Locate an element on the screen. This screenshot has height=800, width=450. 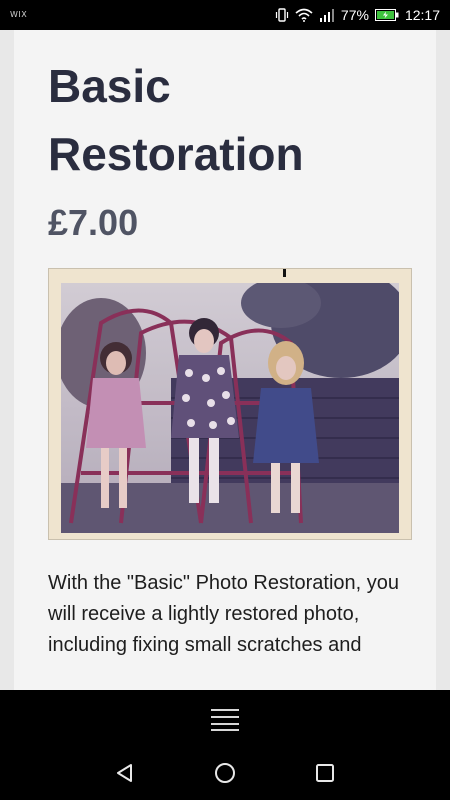
product-price: £7.00 is located at coordinates (93, 222).